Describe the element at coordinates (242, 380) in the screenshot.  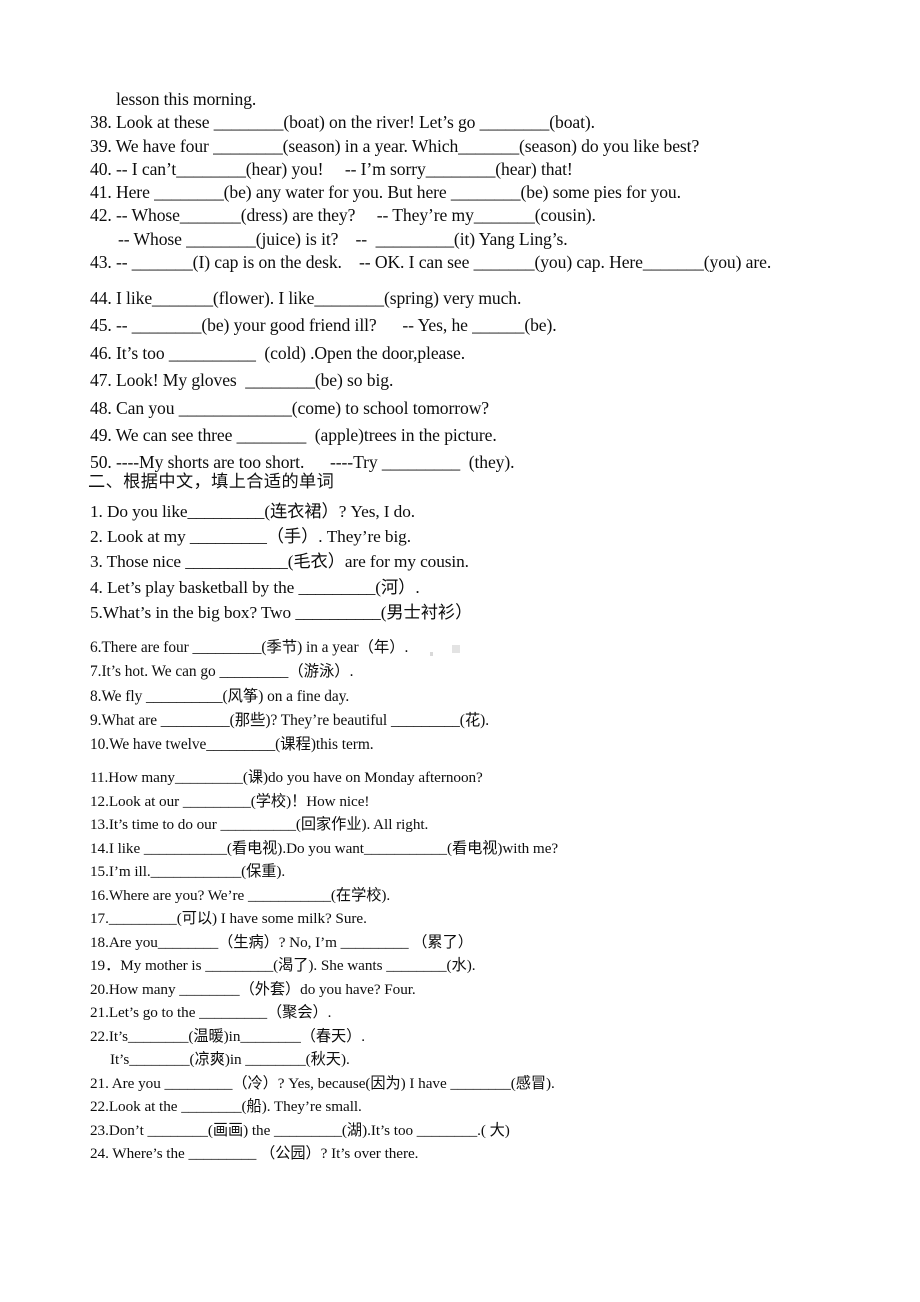
I see `exercise-item-47: 47. Look! My gloves ________(be) so big.` at that location.